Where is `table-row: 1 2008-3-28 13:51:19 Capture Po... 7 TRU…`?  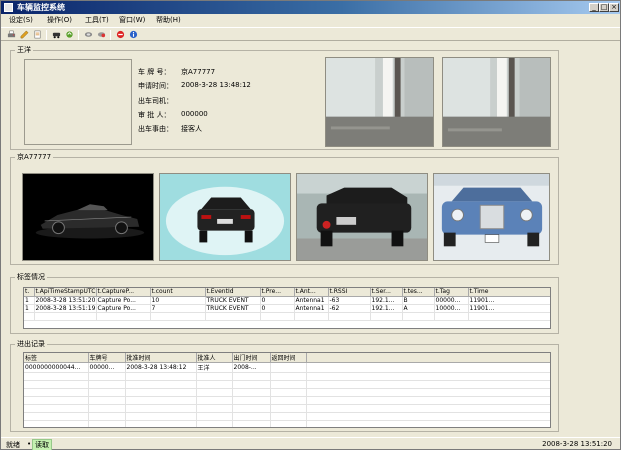 table-row: 1 2008-3-28 13:51:19 Capture Po... 7 TRU… is located at coordinates (287, 308).